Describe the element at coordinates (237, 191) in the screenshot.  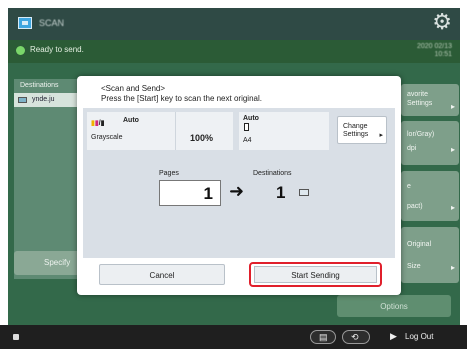
I see `arrow-right-icon: ➜` at that location.